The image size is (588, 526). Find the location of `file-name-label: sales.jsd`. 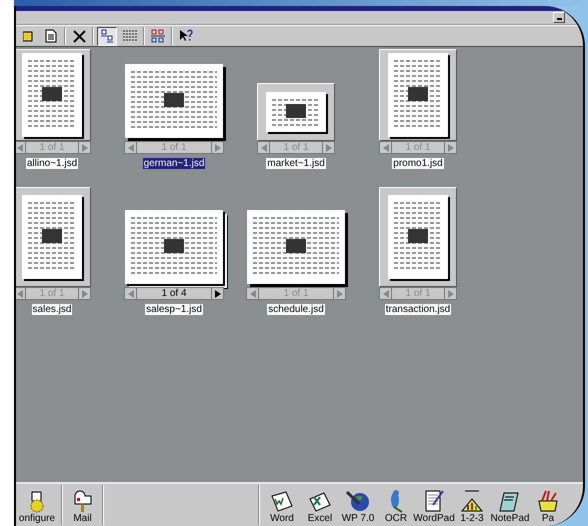

file-name-label: sales.jsd is located at coordinates (52, 309).